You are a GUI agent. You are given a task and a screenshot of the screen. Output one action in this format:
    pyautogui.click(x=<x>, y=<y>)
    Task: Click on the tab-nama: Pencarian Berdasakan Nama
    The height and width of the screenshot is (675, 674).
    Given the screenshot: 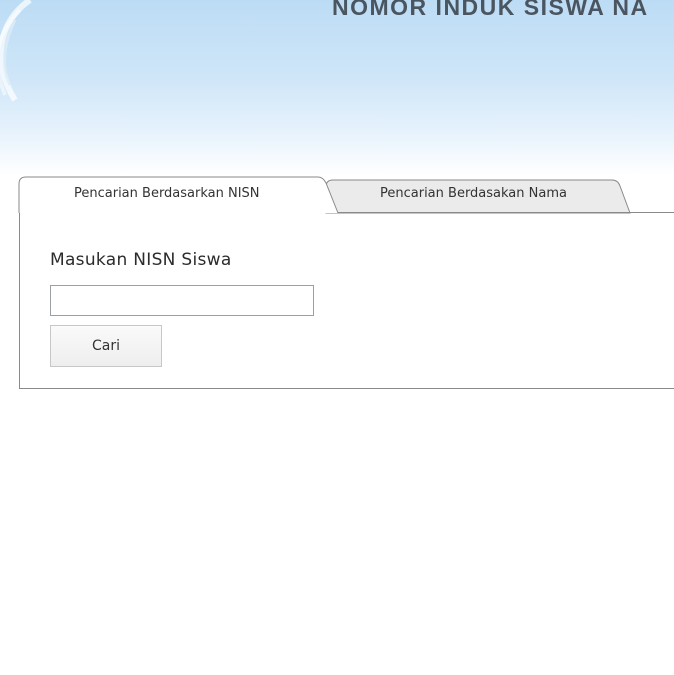 What is the action you would take?
    pyautogui.click(x=473, y=193)
    